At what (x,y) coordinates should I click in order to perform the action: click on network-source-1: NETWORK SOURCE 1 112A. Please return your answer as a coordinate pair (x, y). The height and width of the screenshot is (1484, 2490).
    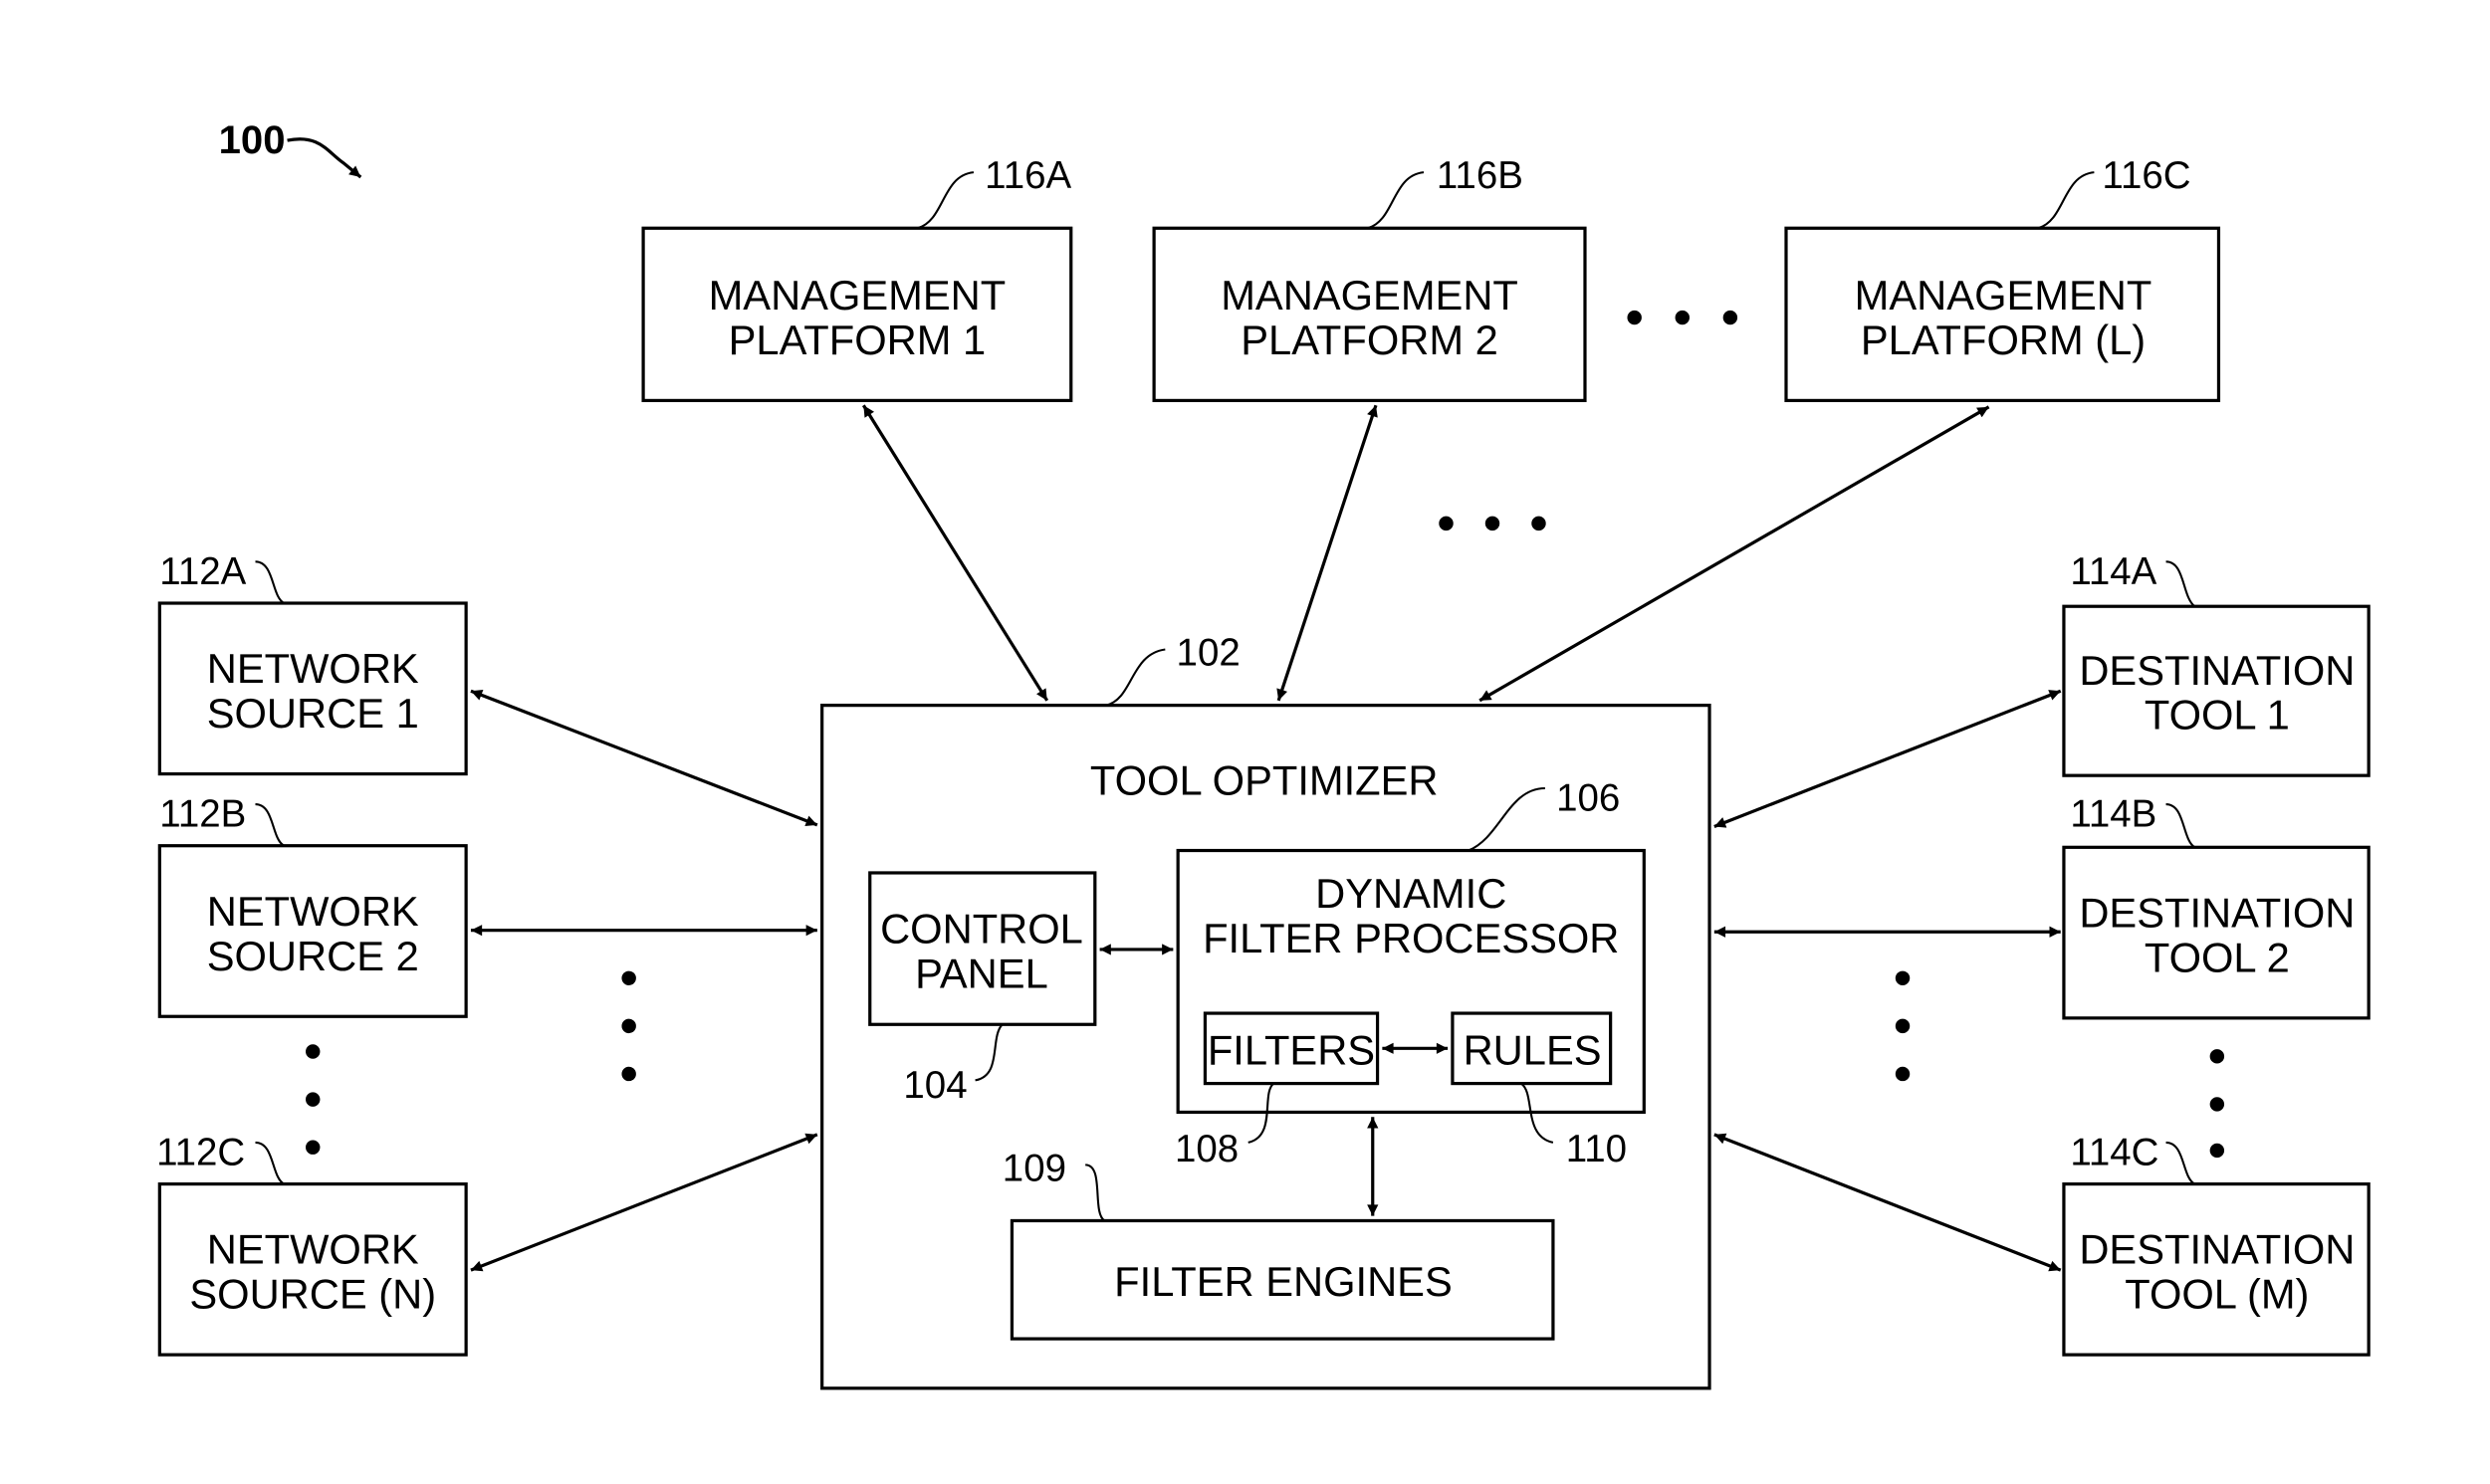
    Looking at the image, I should click on (313, 663).